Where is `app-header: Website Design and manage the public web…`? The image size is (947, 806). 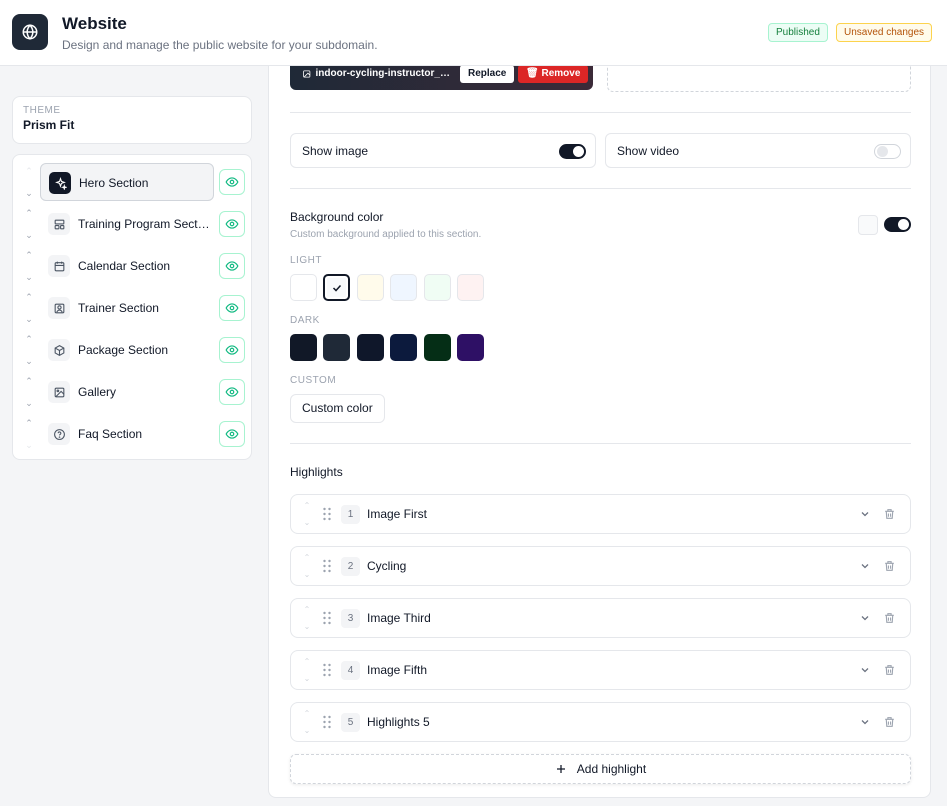
app-header: Website Design and manage the public web… is located at coordinates (473, 33).